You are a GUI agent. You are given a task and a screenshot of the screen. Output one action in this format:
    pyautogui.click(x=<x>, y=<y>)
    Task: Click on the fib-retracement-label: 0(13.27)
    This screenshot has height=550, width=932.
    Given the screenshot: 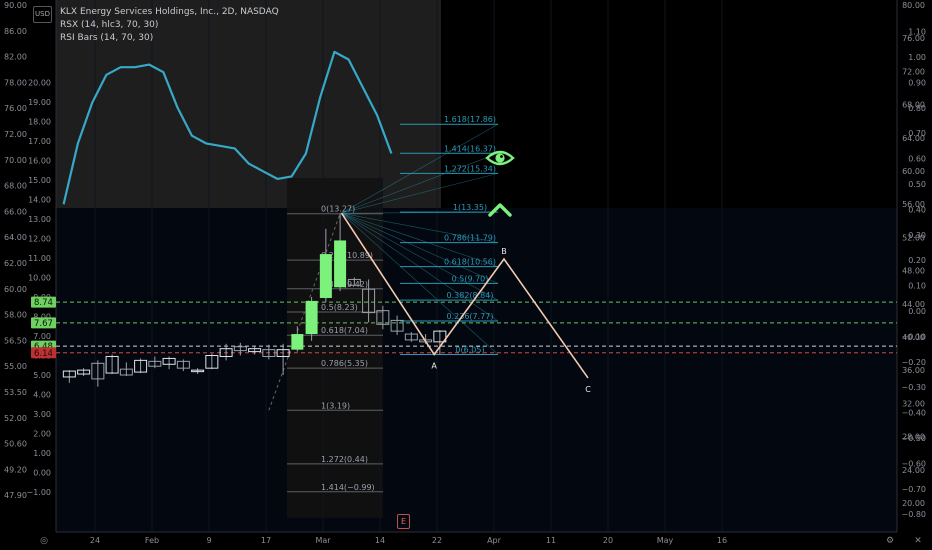 What is the action you would take?
    pyautogui.click(x=338, y=209)
    